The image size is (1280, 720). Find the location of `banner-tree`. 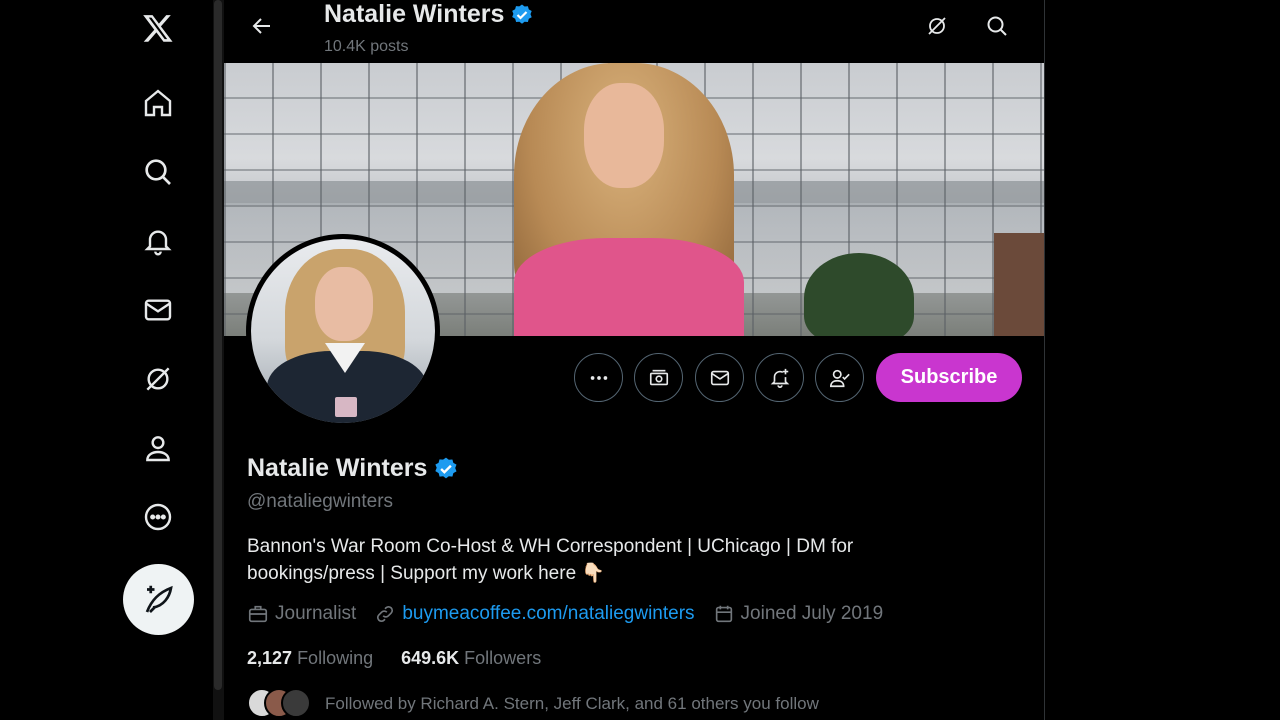

banner-tree is located at coordinates (859, 294).